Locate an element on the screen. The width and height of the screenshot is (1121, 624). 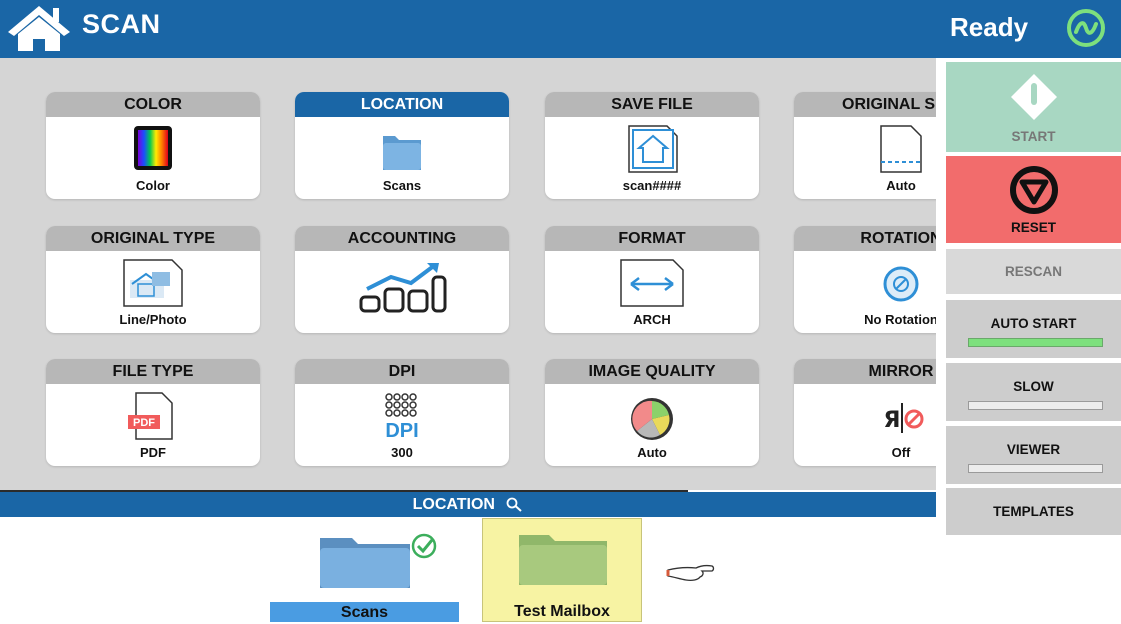
svg-text: Я is located at coordinates (892, 420).